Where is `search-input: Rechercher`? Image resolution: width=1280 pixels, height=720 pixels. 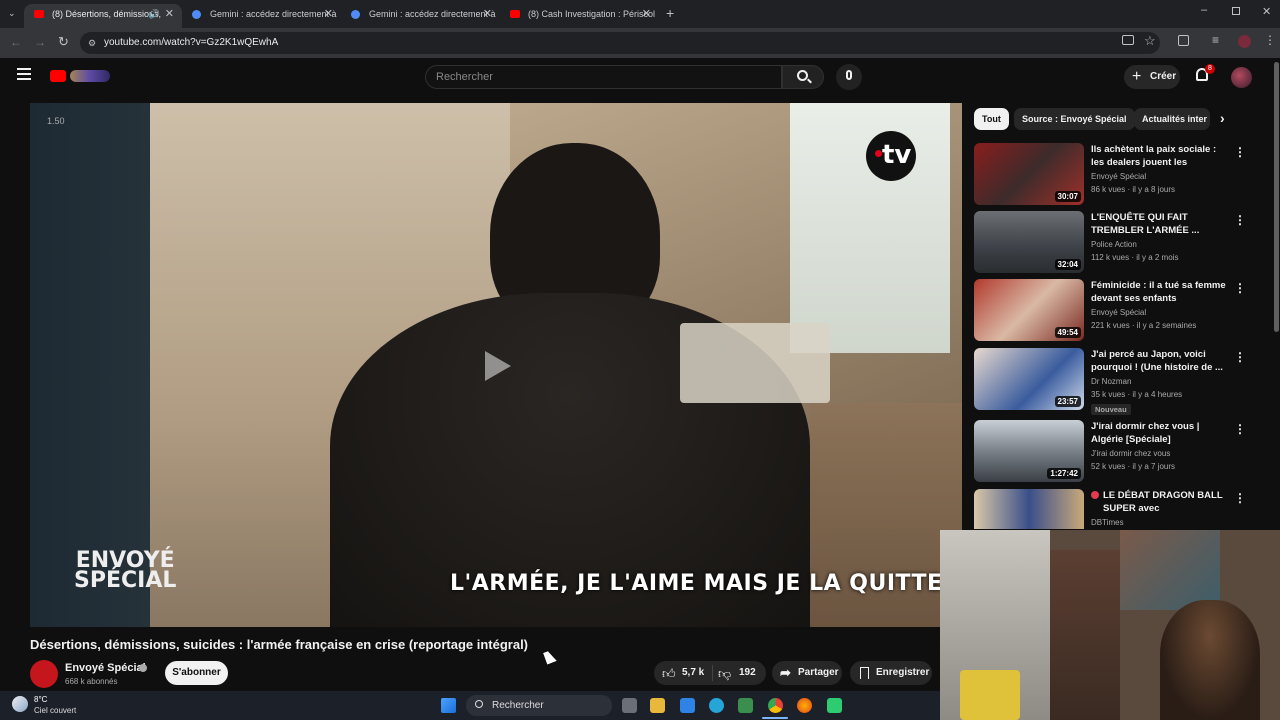
search-input: Rechercher is located at coordinates (603, 77).